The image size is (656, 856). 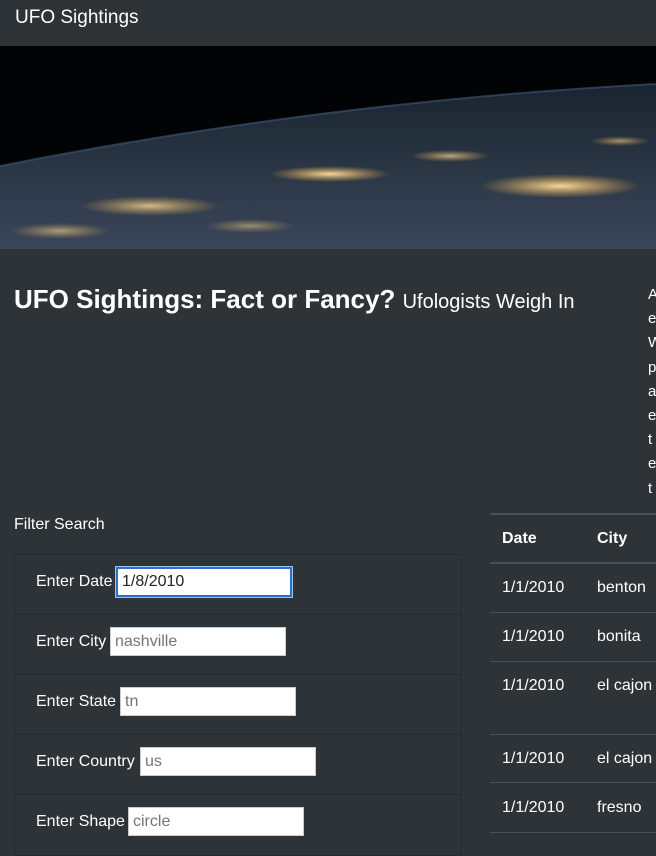 I want to click on headline-subtitle: Ufologists Weigh In, so click(x=488, y=302).